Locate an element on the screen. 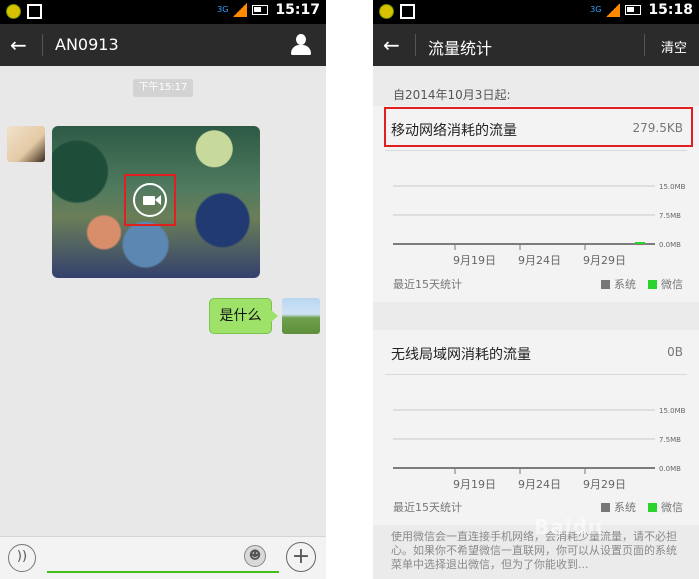  video-highlight-box is located at coordinates (150, 200).